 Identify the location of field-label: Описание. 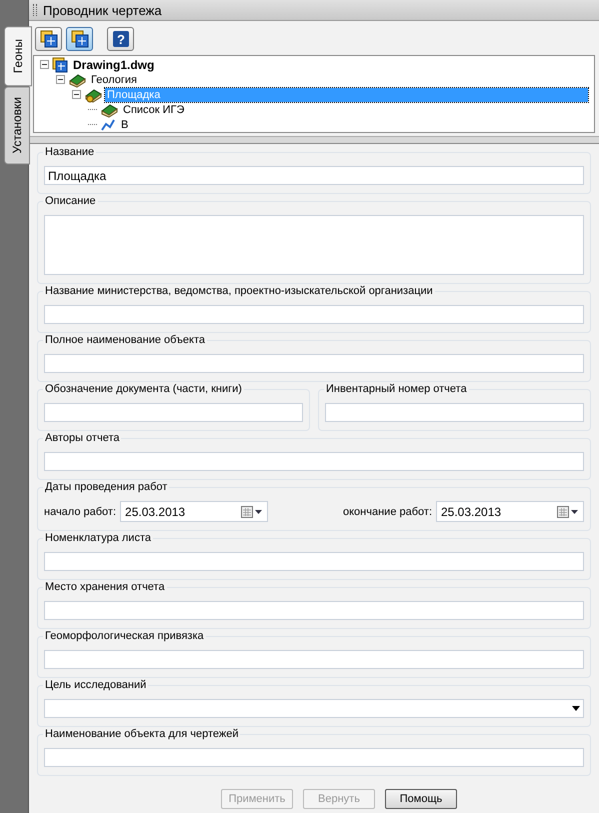
(70, 201).